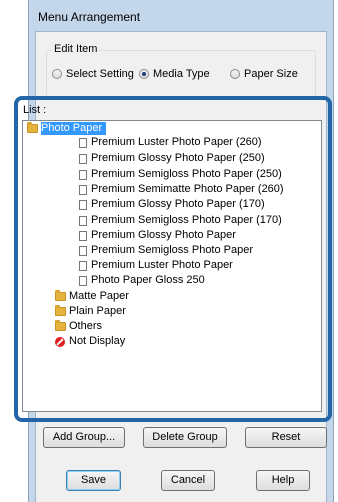  Describe the element at coordinates (283, 480) in the screenshot. I see `help-button: Help` at that location.